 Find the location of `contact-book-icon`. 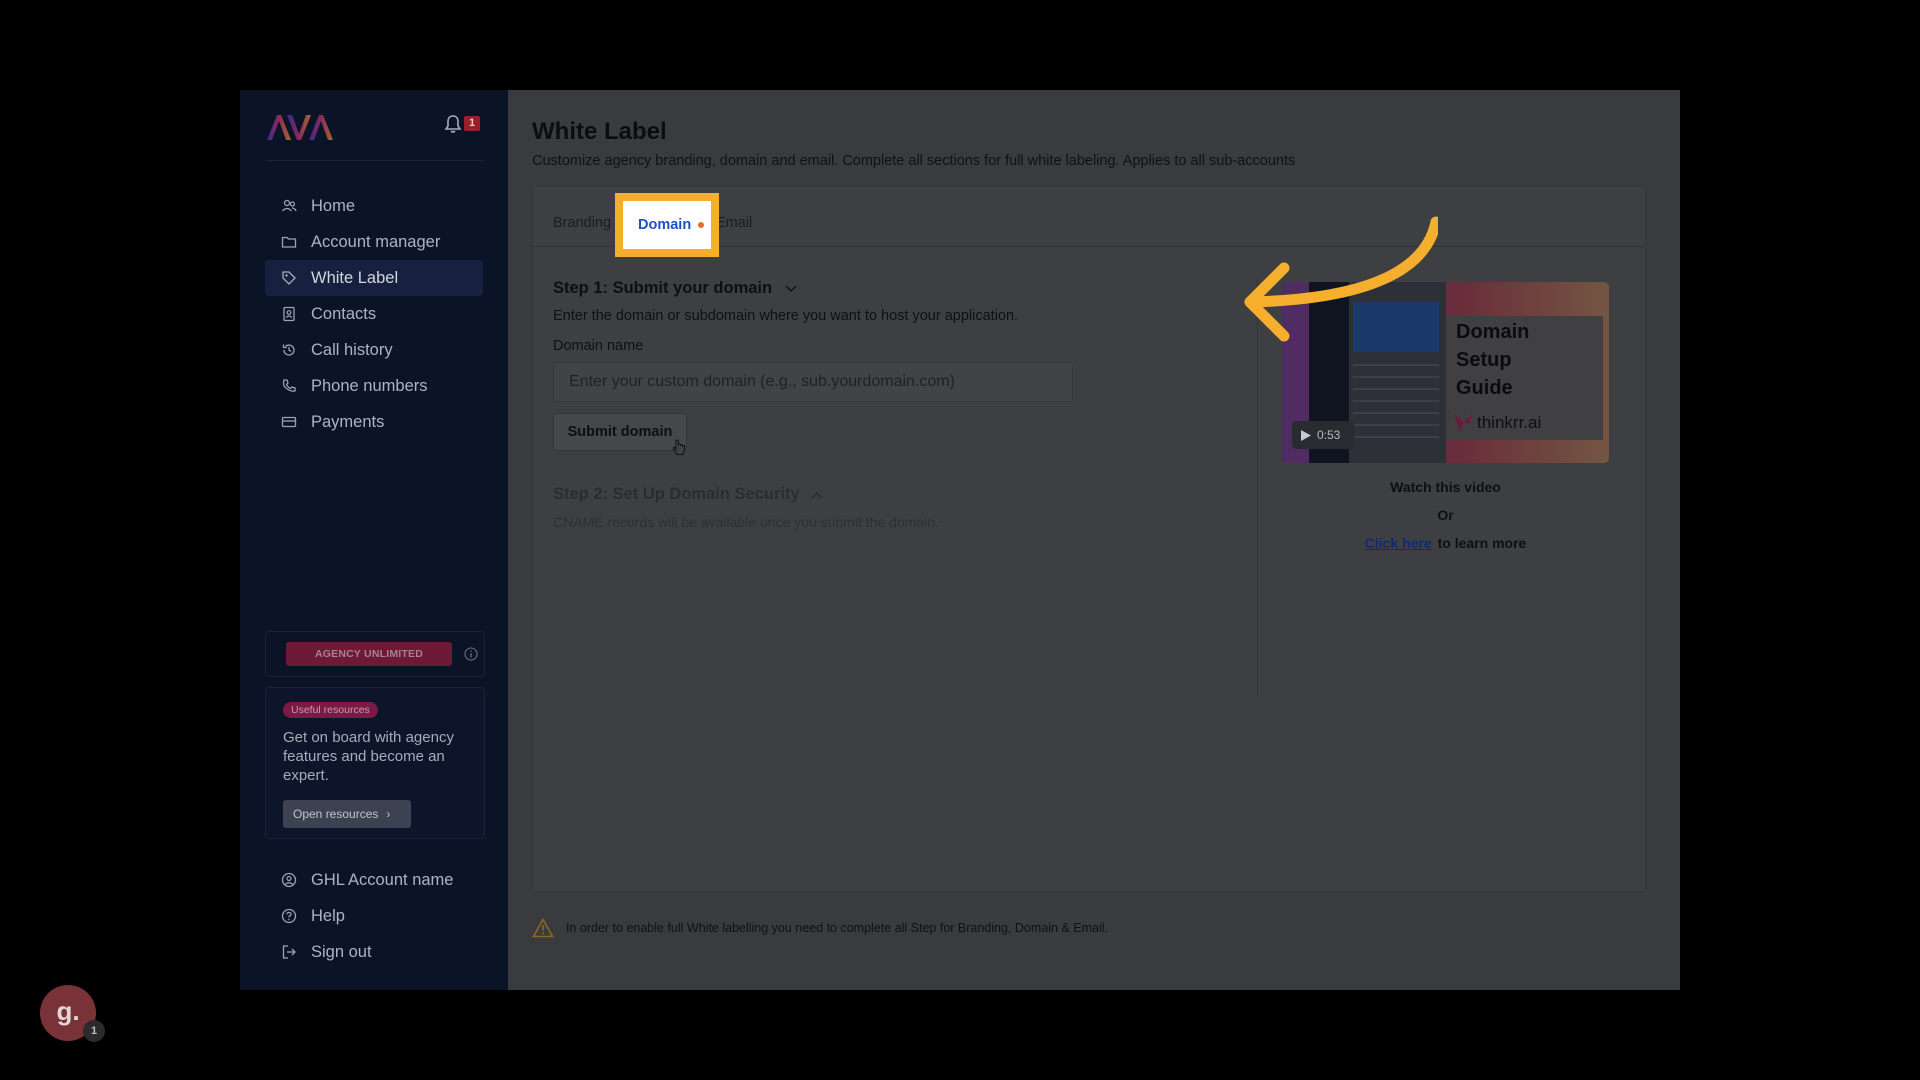

contact-book-icon is located at coordinates (289, 314).